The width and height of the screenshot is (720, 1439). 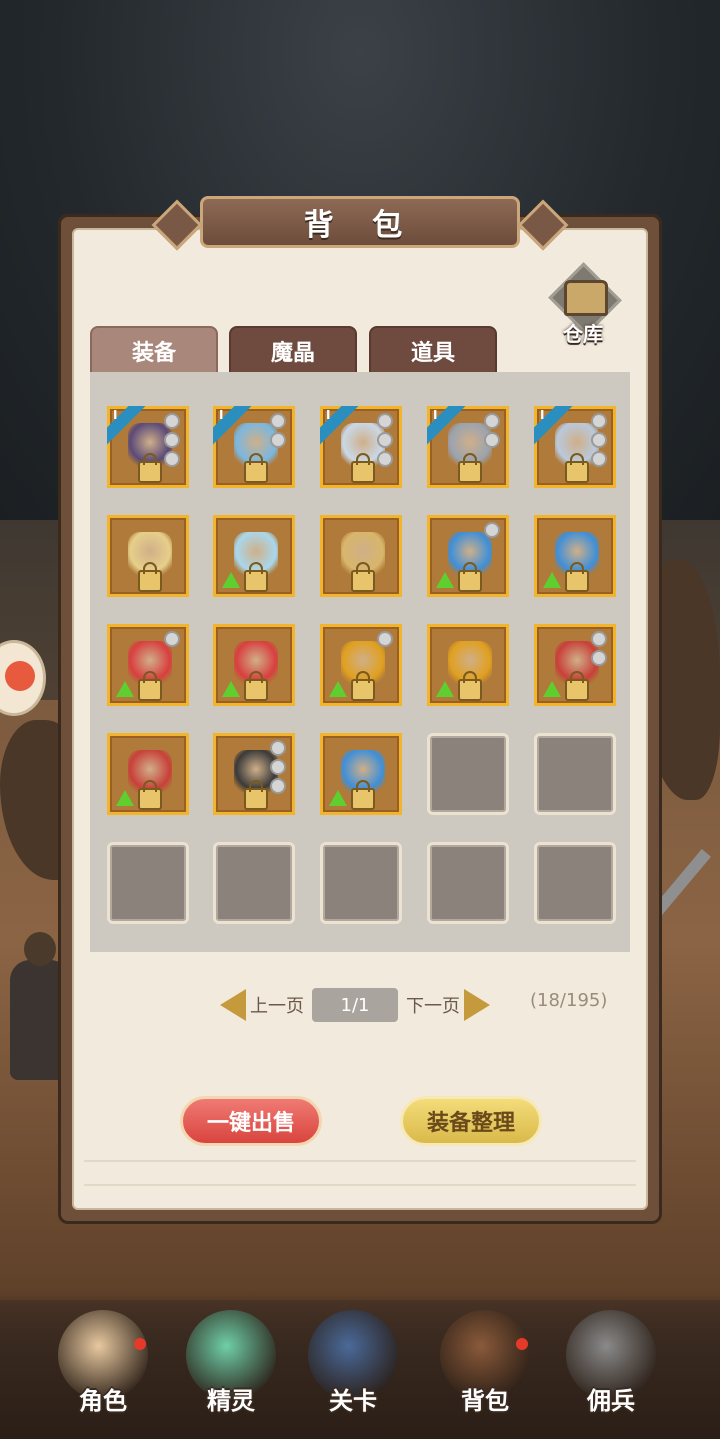 I want to click on nav-label: 佣兵, so click(x=611, y=1401).